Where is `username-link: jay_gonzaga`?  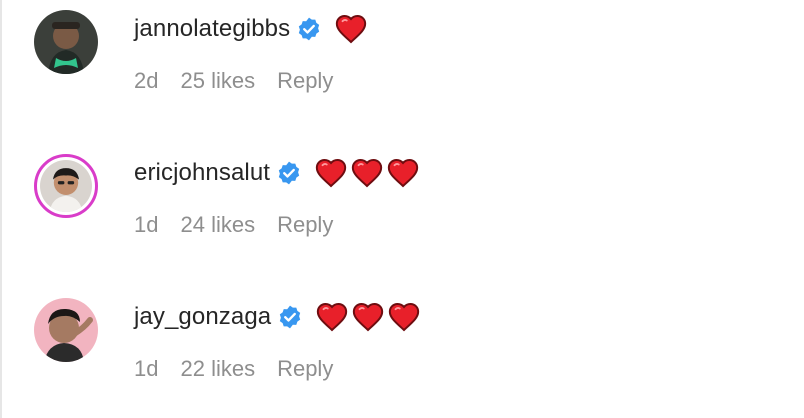 username-link: jay_gonzaga is located at coordinates (202, 317).